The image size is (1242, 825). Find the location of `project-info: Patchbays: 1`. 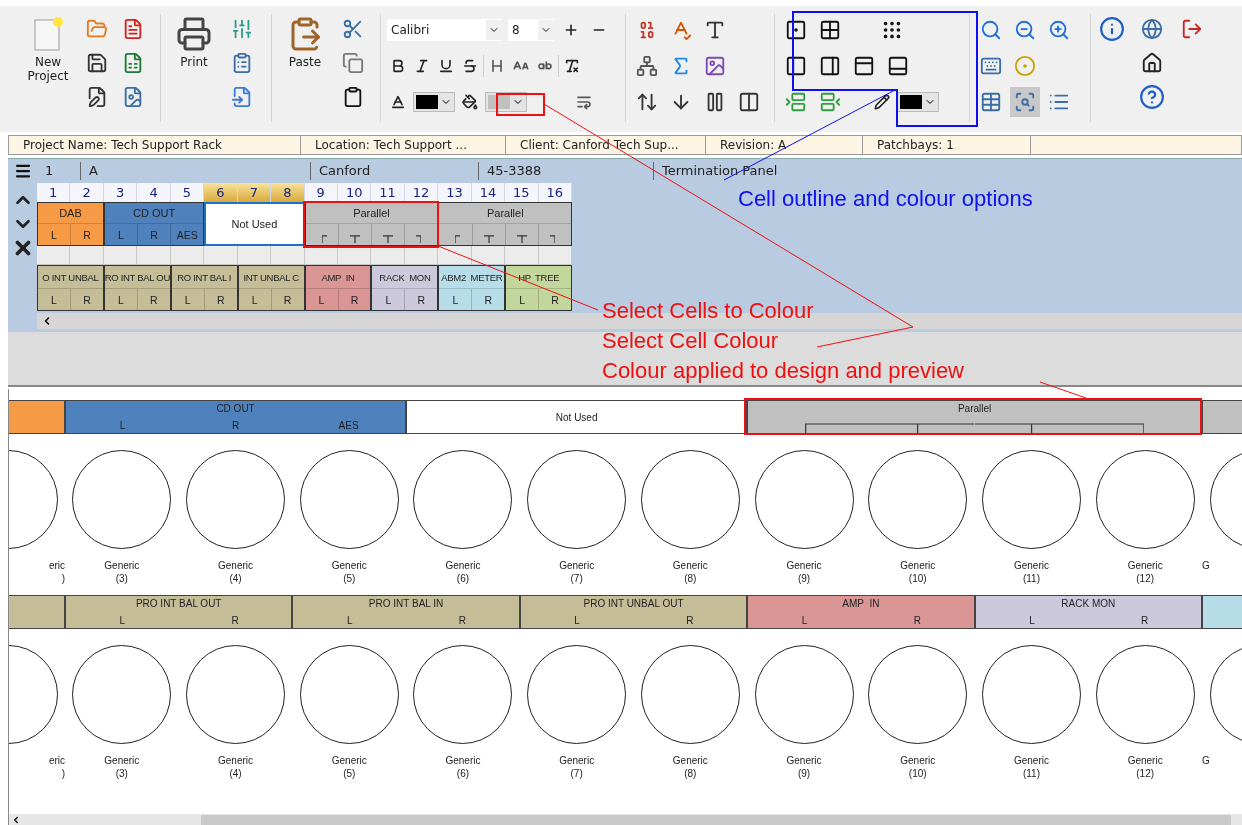

project-info: Patchbays: 1 is located at coordinates (915, 145).